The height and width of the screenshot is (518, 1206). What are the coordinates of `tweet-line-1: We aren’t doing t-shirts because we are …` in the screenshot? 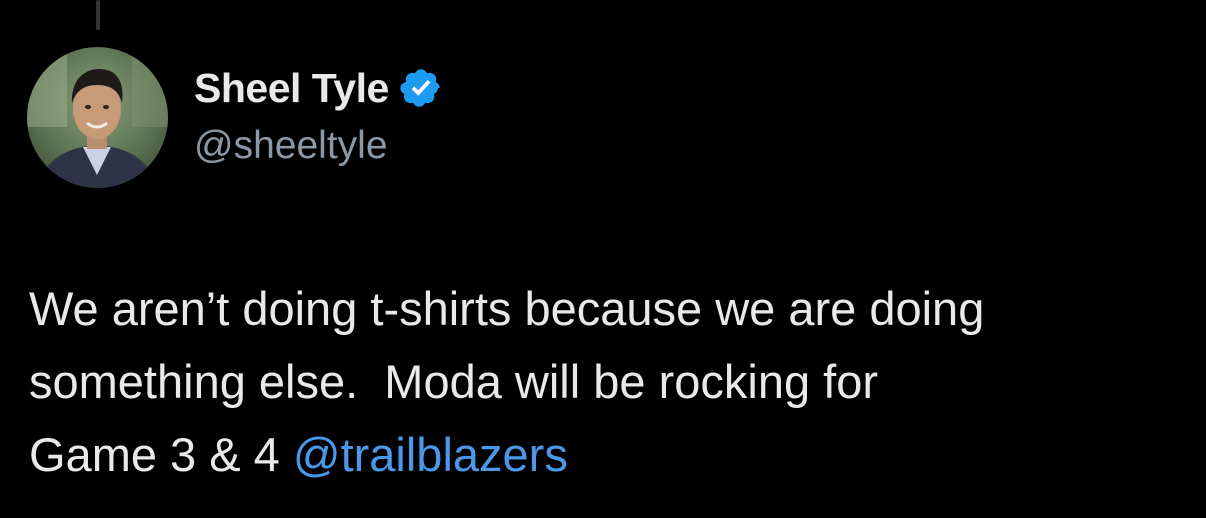 It's located at (507, 308).